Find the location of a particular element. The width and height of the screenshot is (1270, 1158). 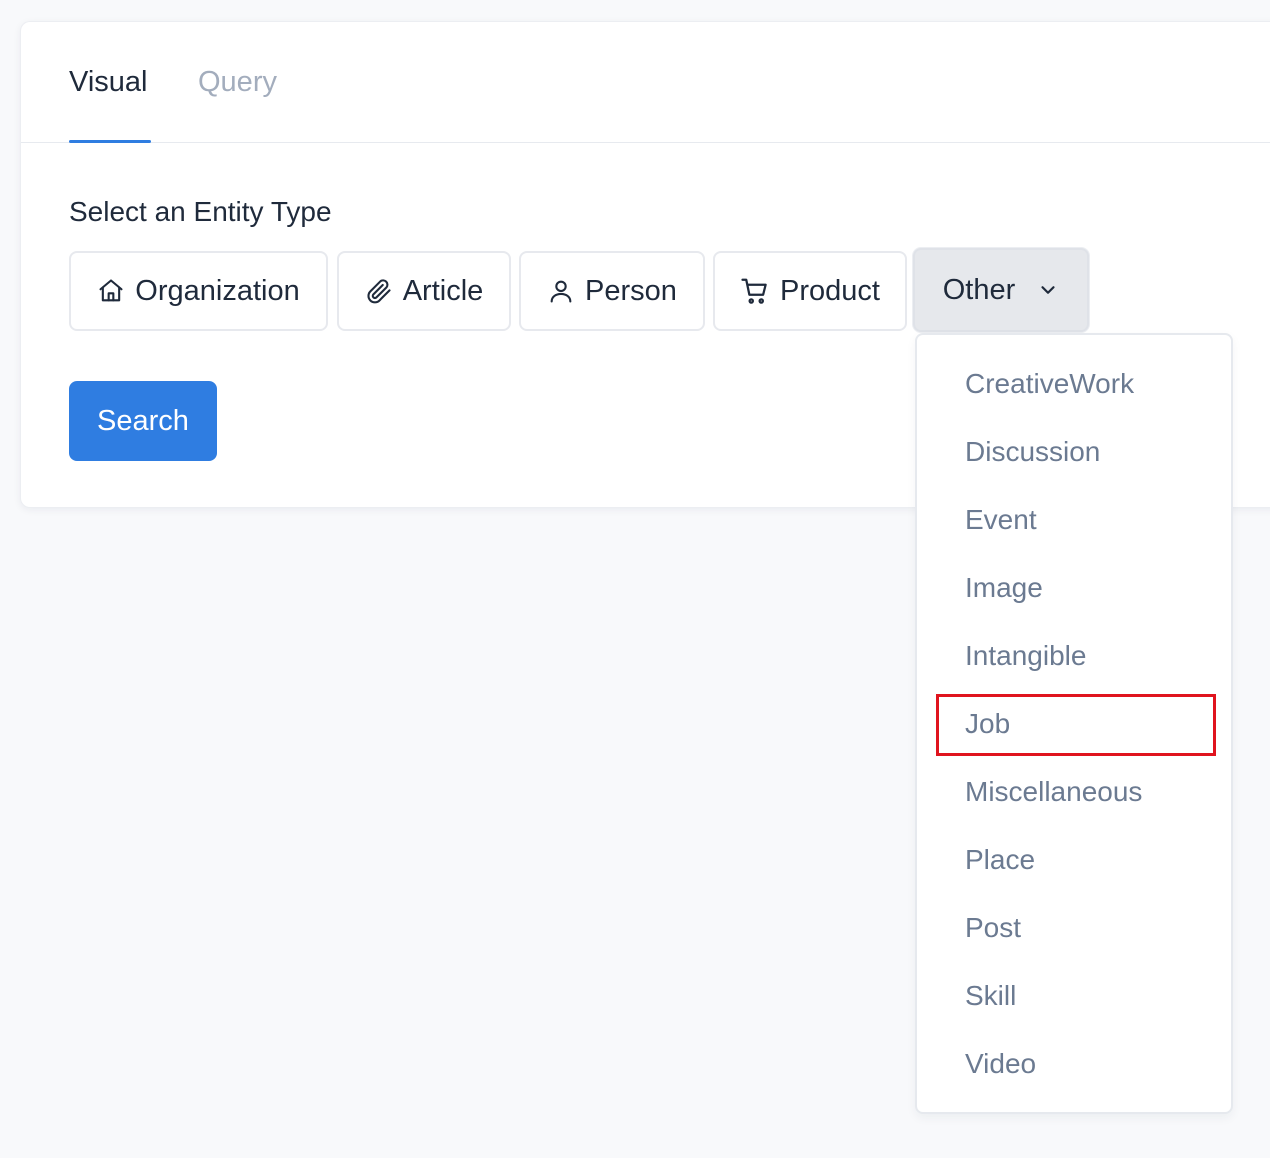

person-button: Person is located at coordinates (612, 291).